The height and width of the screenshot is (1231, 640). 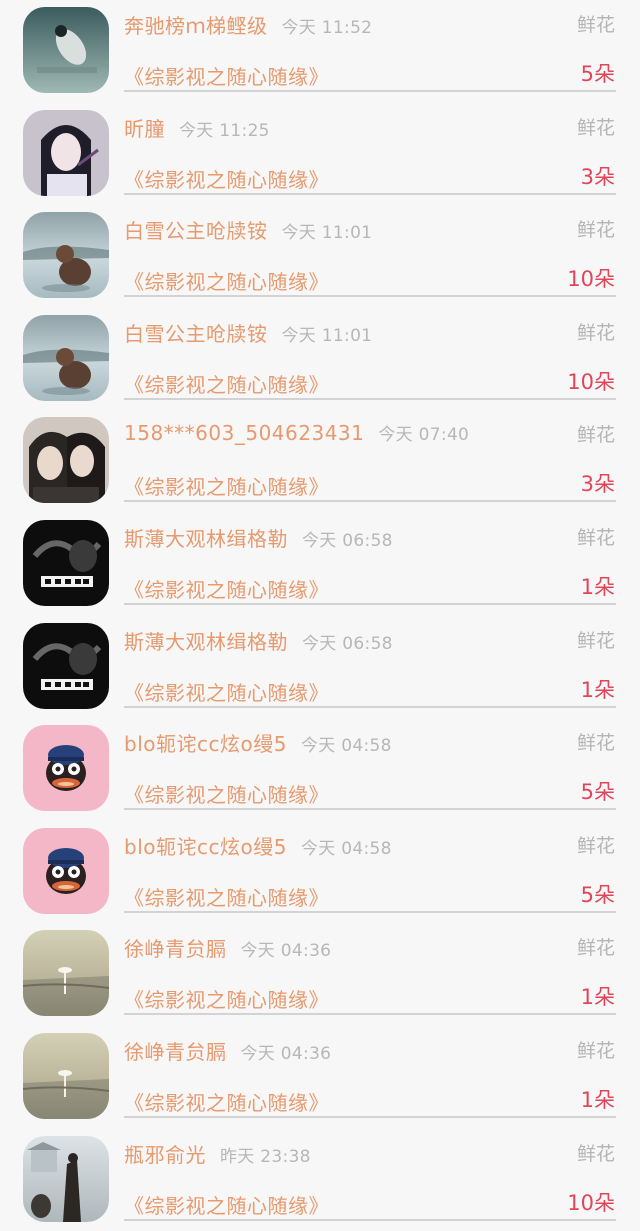 What do you see at coordinates (66, 50) in the screenshot?
I see `avatar-girl-floating` at bounding box center [66, 50].